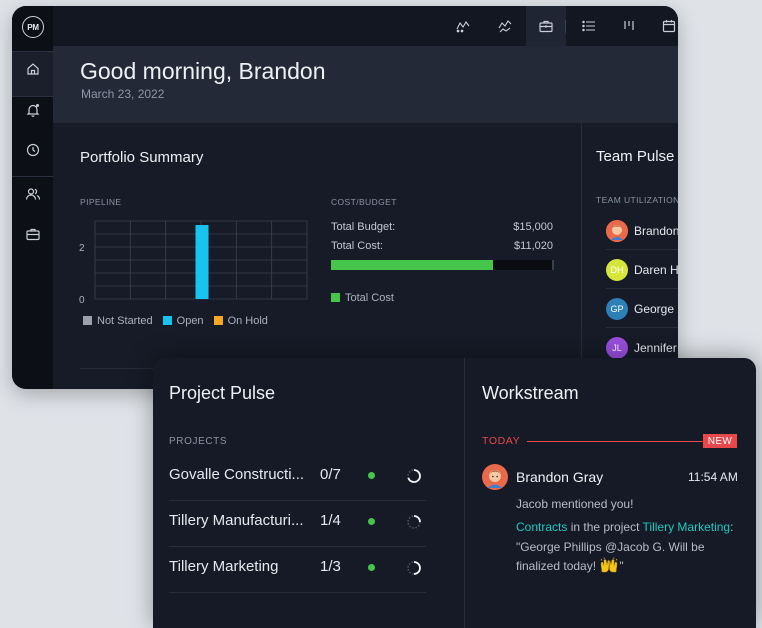  Describe the element at coordinates (565, 26) in the screenshot. I see `toolbar-separator` at that location.